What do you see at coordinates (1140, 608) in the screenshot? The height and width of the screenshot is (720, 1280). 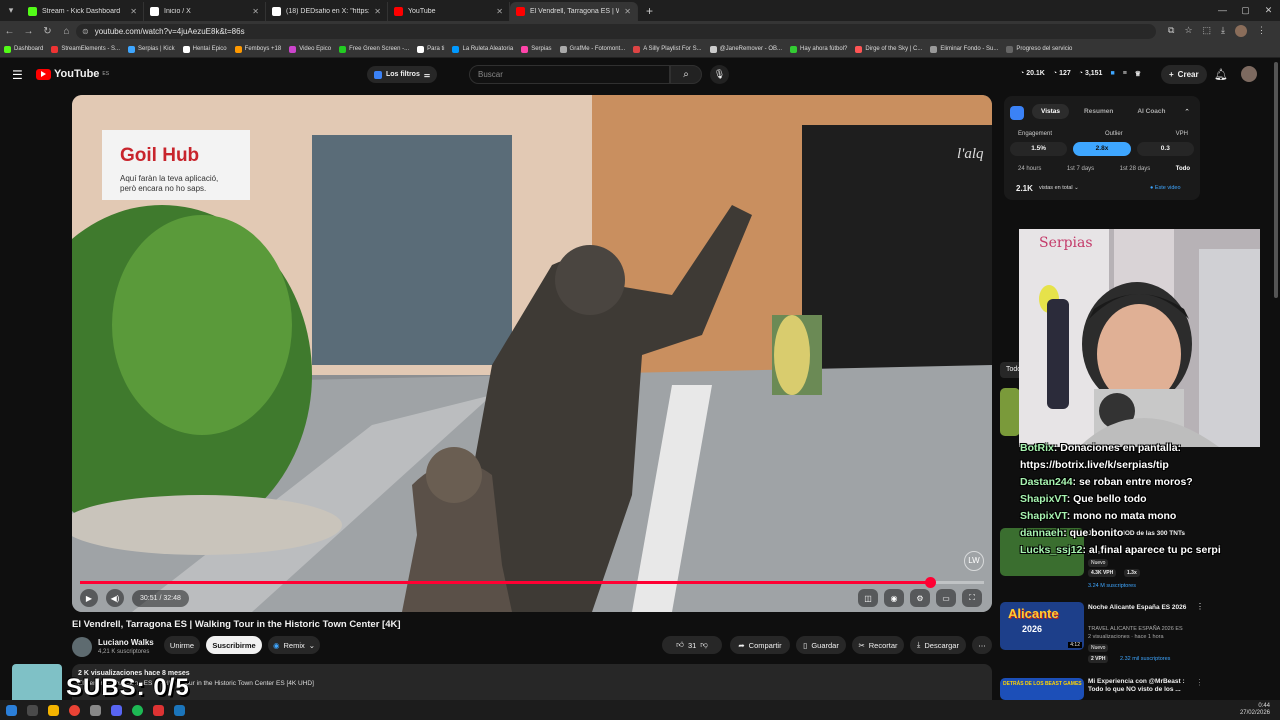 I see `rec-title: Noche Alicante España ES 2026` at bounding box center [1140, 608].